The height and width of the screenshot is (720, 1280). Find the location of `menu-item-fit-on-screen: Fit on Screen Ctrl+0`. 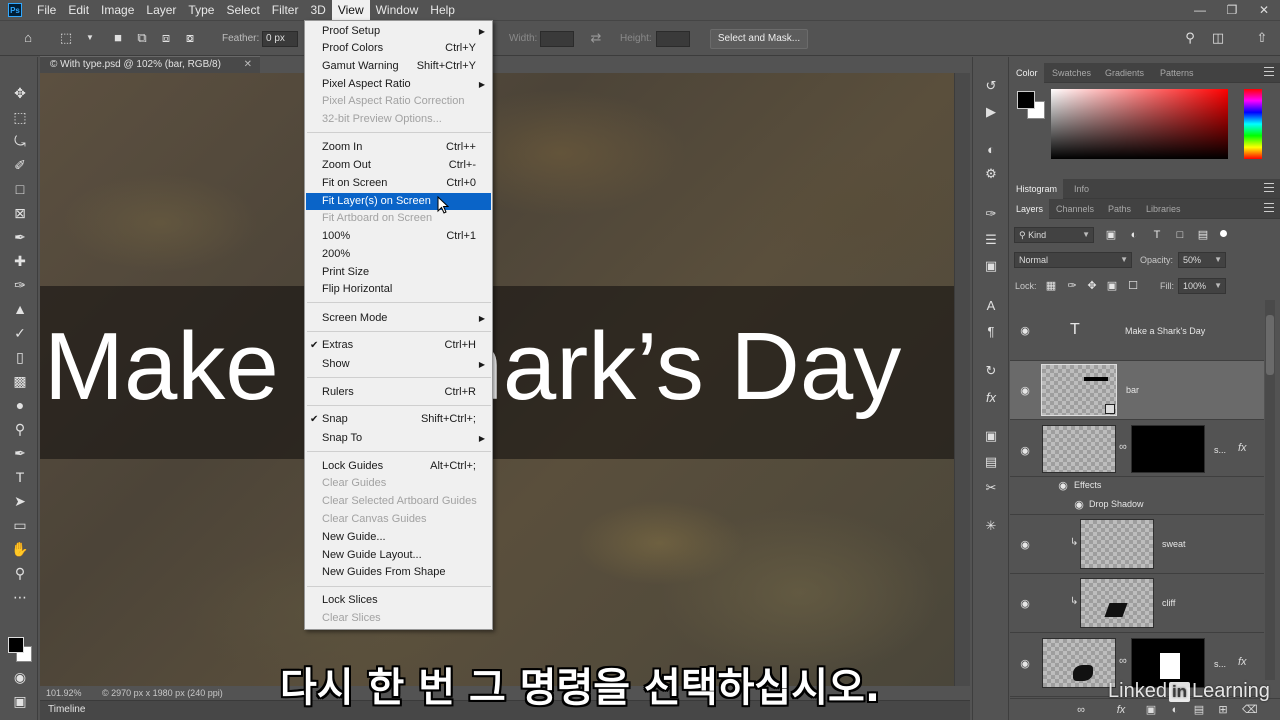

menu-item-fit-on-screen: Fit on Screen Ctrl+0 is located at coordinates (398, 183).